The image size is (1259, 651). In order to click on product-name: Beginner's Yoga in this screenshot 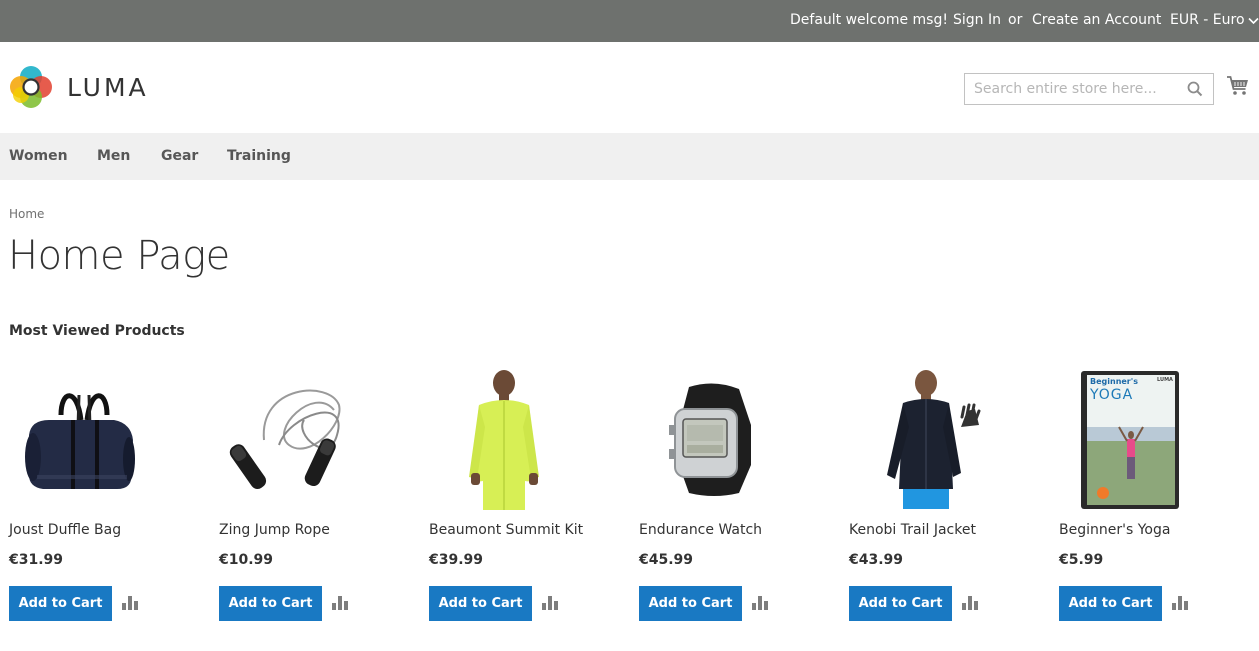, I will do `click(1114, 530)`.